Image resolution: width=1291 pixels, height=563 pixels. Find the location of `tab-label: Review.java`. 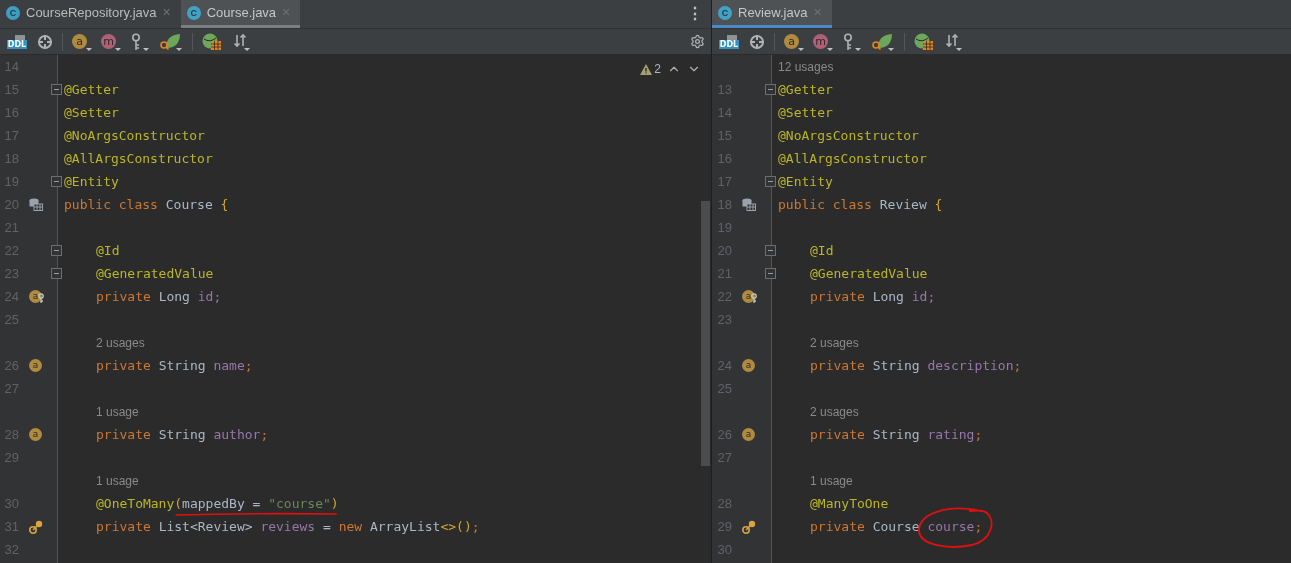

tab-label: Review.java is located at coordinates (773, 12).